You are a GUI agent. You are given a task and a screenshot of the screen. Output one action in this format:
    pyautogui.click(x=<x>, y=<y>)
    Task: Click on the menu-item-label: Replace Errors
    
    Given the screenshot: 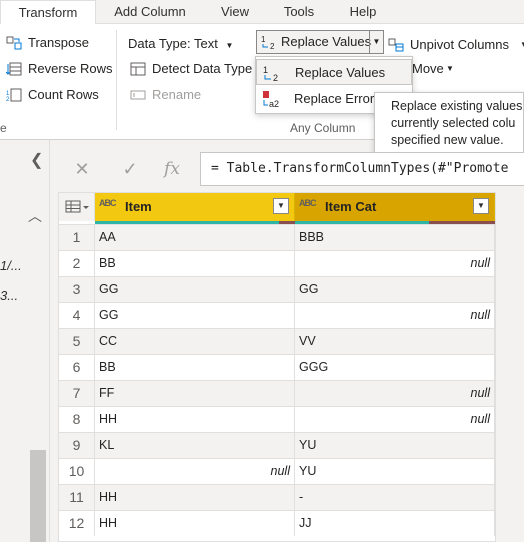 What is the action you would take?
    pyautogui.click(x=337, y=98)
    